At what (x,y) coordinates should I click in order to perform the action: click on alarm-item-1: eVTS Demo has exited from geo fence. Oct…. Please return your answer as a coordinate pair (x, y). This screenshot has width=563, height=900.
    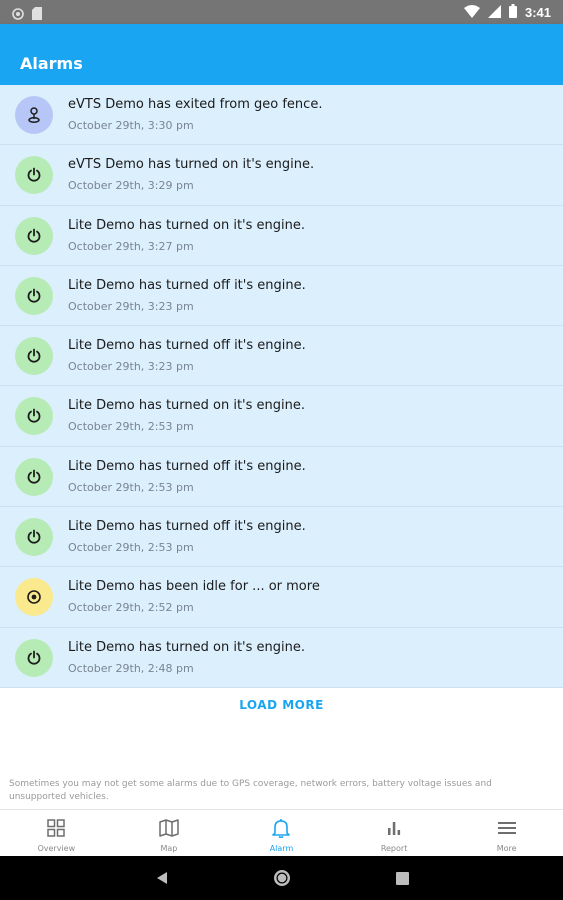
    Looking at the image, I should click on (281, 115).